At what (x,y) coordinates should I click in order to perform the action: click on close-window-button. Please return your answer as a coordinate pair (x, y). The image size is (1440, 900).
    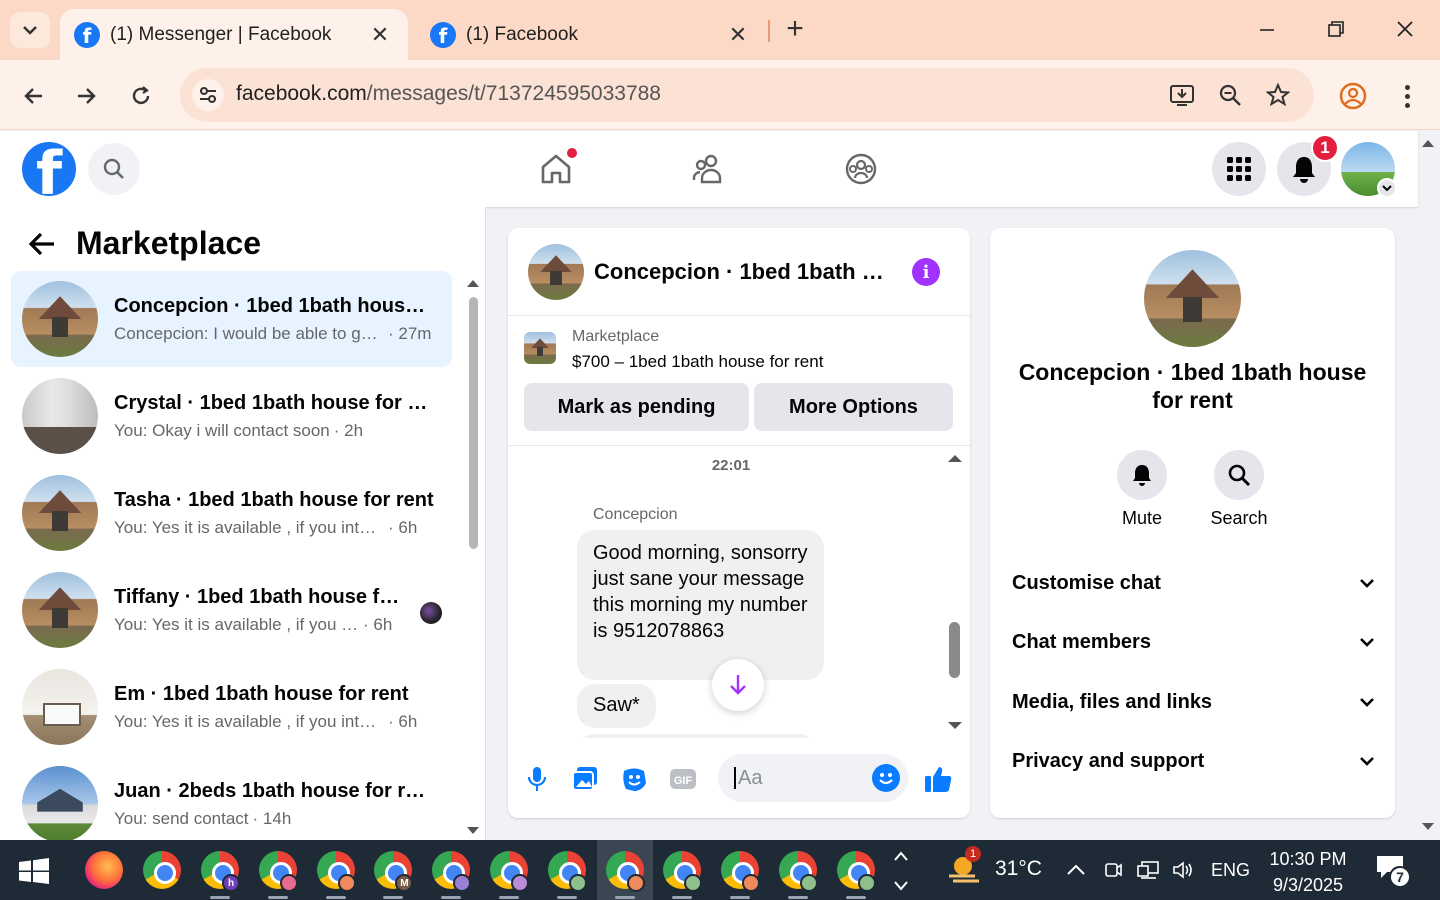
    Looking at the image, I should click on (1405, 29).